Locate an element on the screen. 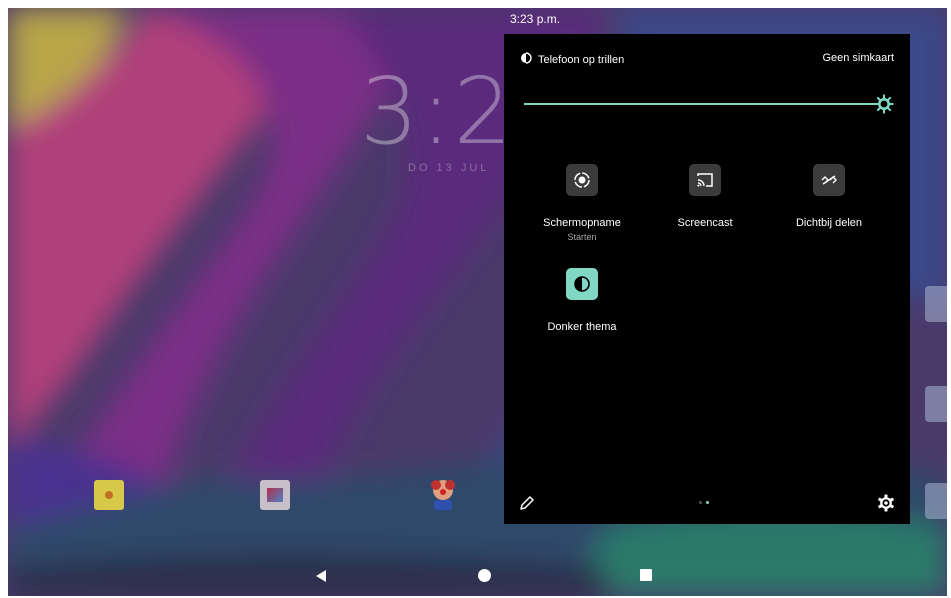 The height and width of the screenshot is (598, 951). tile-label: Donker thema is located at coordinates (582, 327).